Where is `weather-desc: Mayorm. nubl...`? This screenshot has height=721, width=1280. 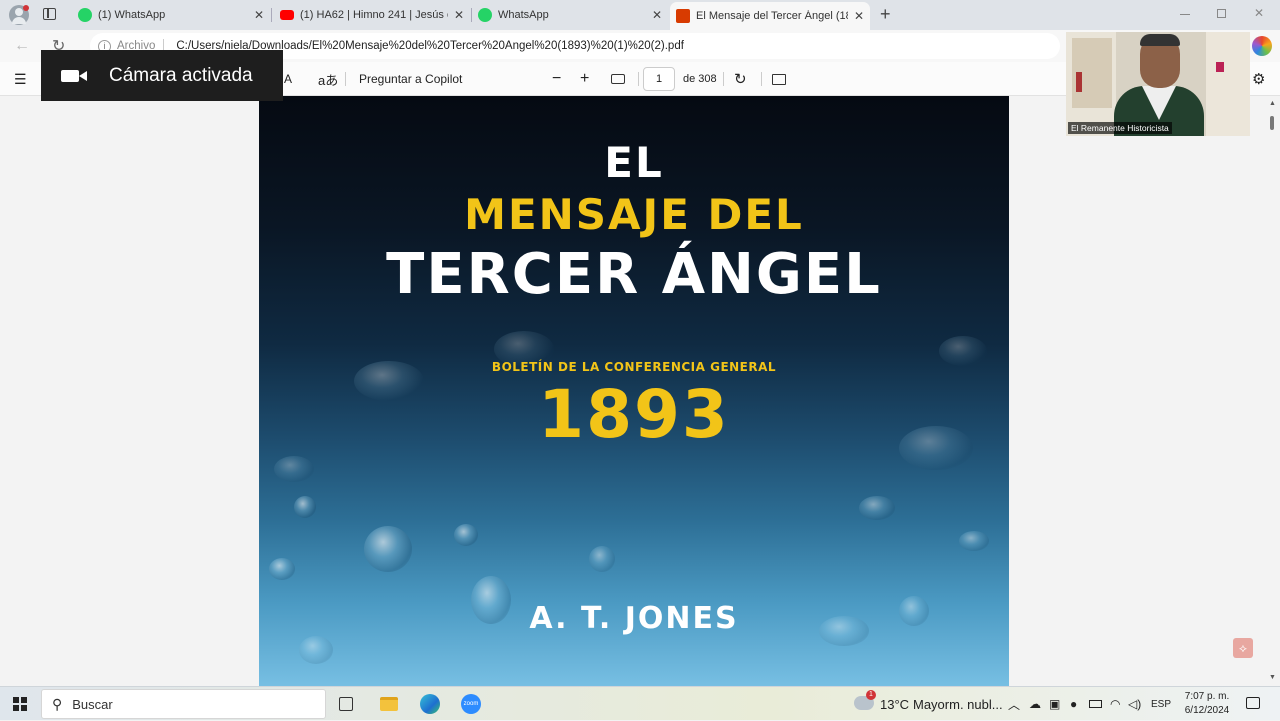
weather-desc: Mayorm. nubl... is located at coordinates (958, 704).